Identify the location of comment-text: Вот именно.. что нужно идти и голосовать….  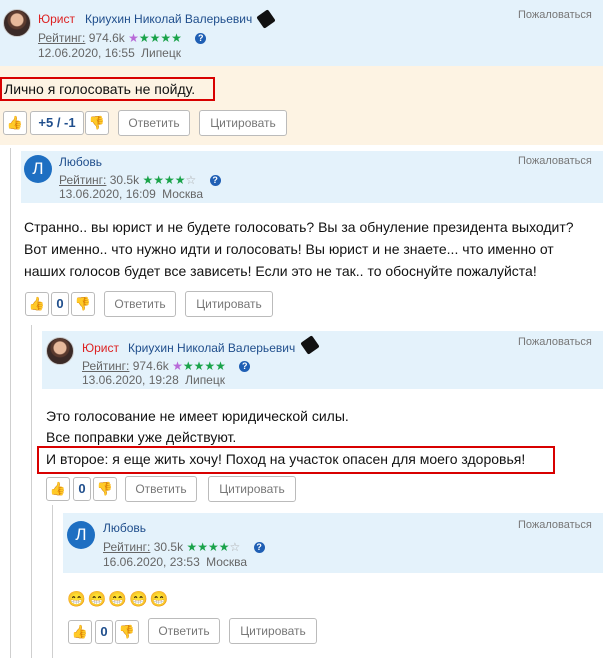
(289, 249).